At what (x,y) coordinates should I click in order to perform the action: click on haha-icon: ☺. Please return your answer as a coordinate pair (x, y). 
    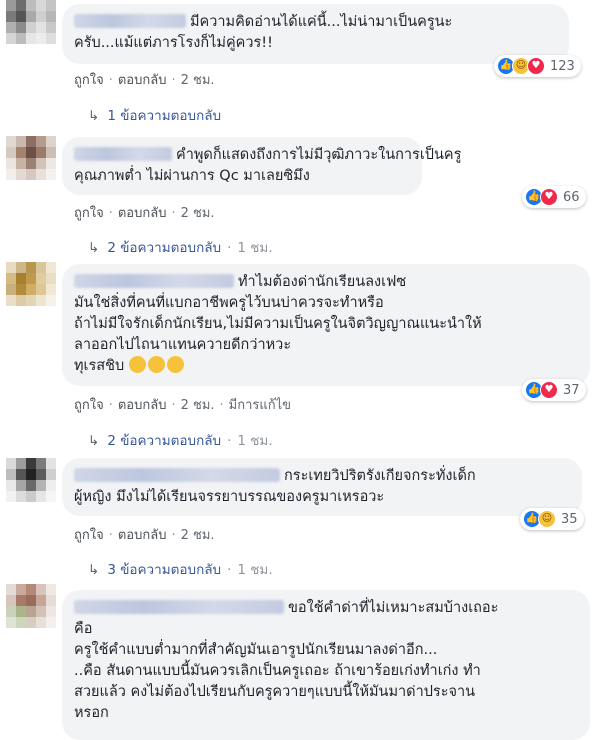
    Looking at the image, I should click on (547, 519).